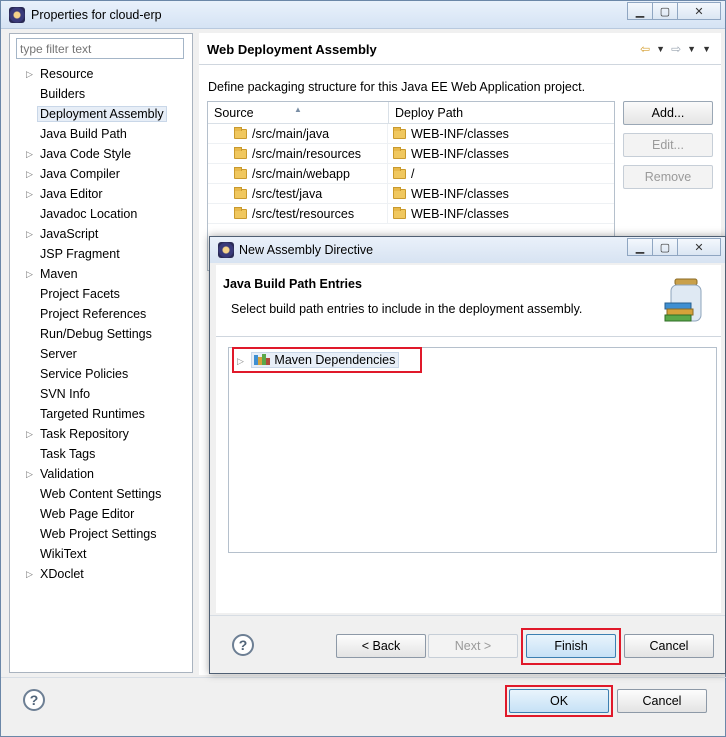 This screenshot has width=726, height=737. I want to click on table-row: /src/main/resources WEB-INF/classes, so click(411, 154).